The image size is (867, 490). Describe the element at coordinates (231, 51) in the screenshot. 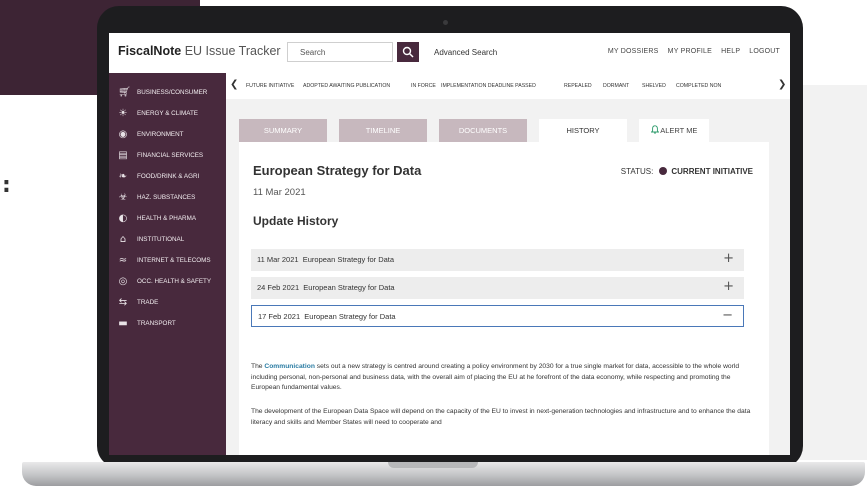

I see `brand-light: EU Issue Tracker` at that location.